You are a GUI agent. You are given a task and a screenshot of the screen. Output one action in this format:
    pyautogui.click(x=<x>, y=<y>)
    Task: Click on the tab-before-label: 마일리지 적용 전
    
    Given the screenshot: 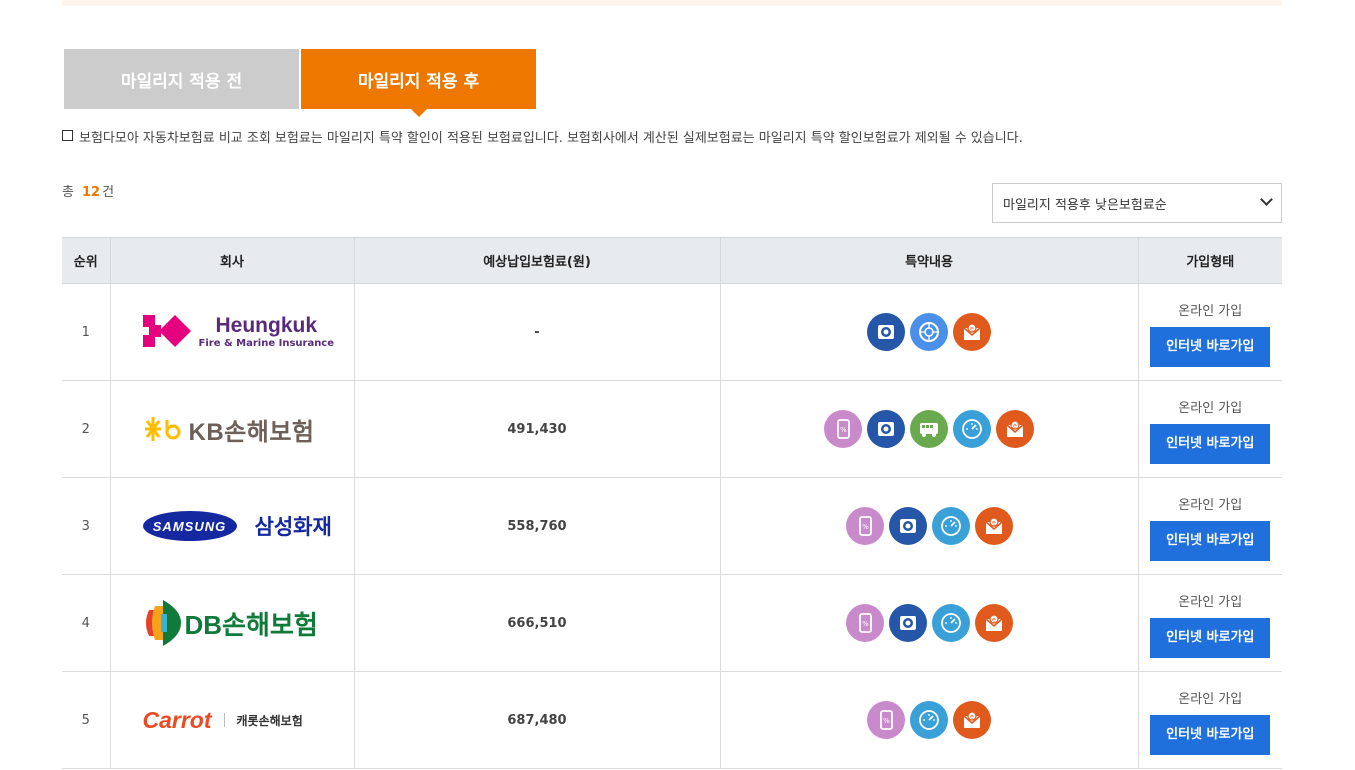 What is the action you would take?
    pyautogui.click(x=181, y=81)
    